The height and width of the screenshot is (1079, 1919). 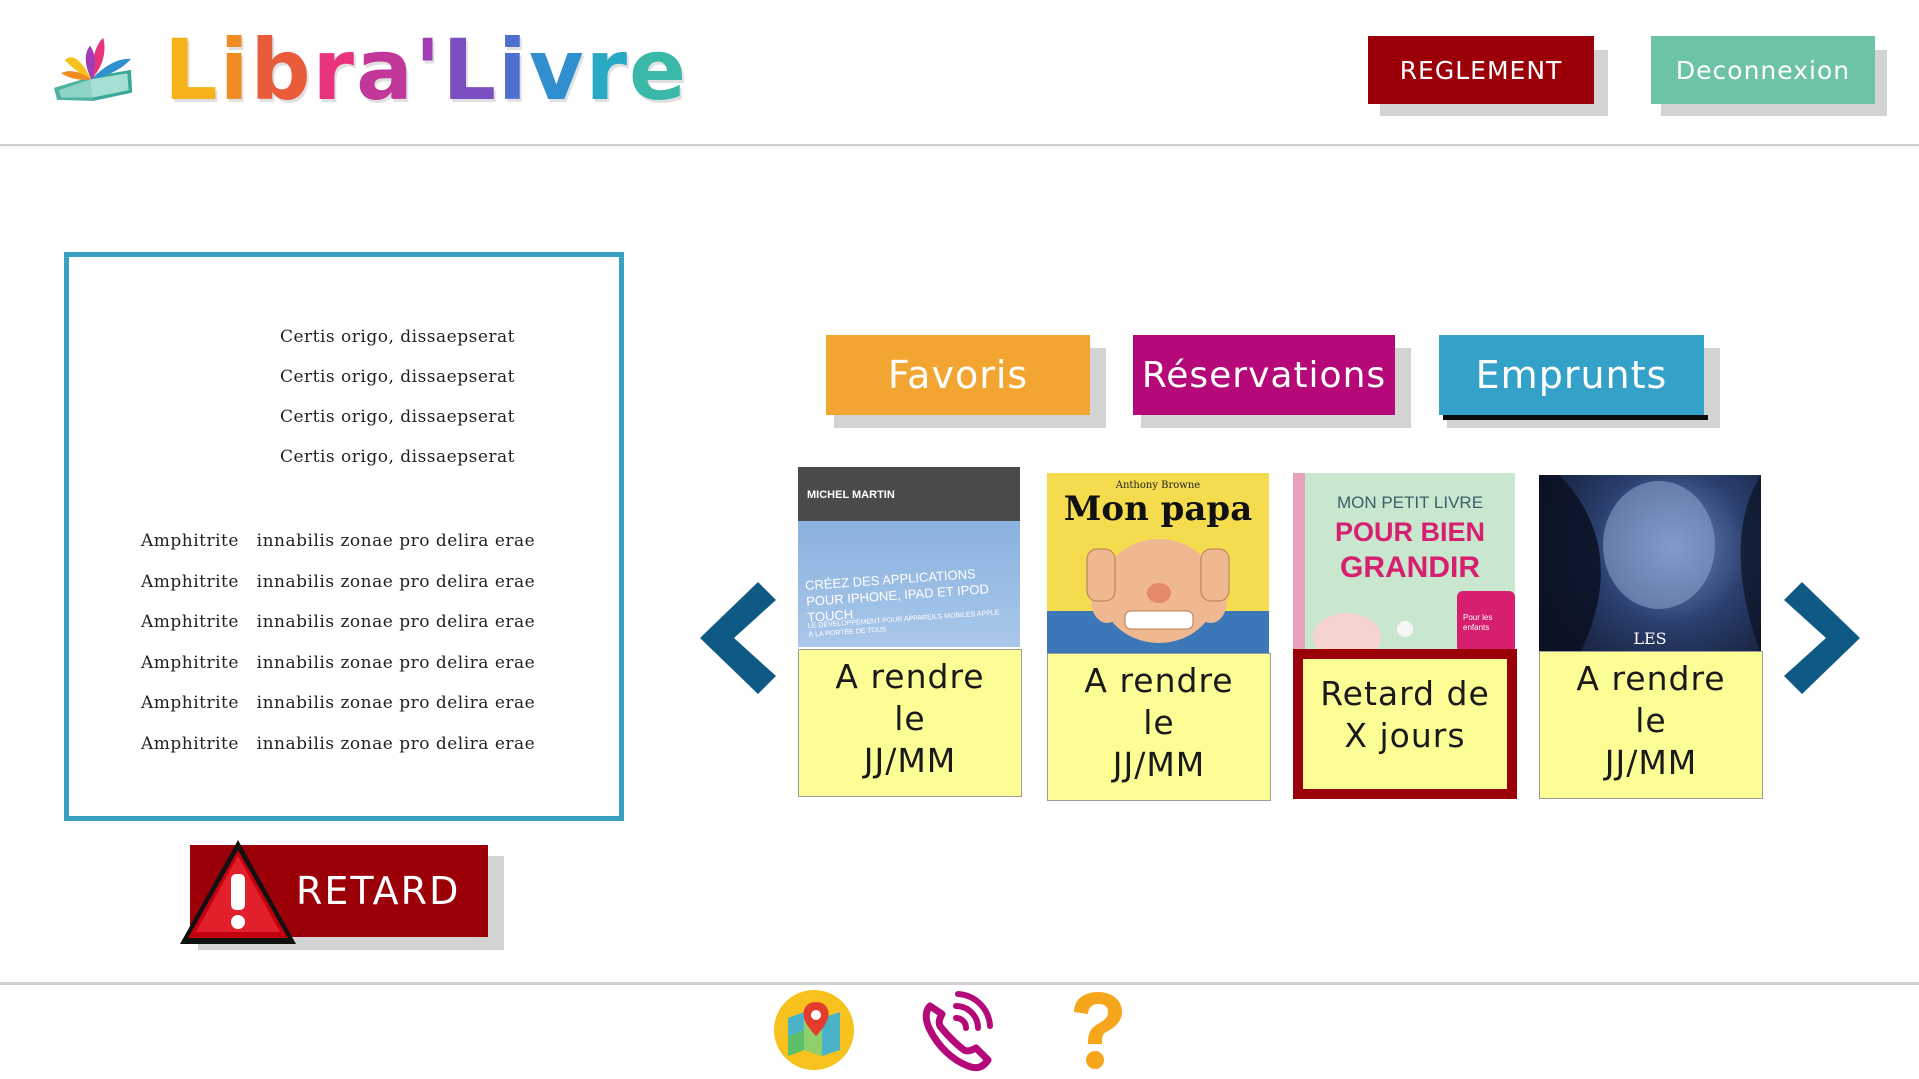 What do you see at coordinates (1575, 417) in the screenshot?
I see `tab-emprunts-active-indicator` at bounding box center [1575, 417].